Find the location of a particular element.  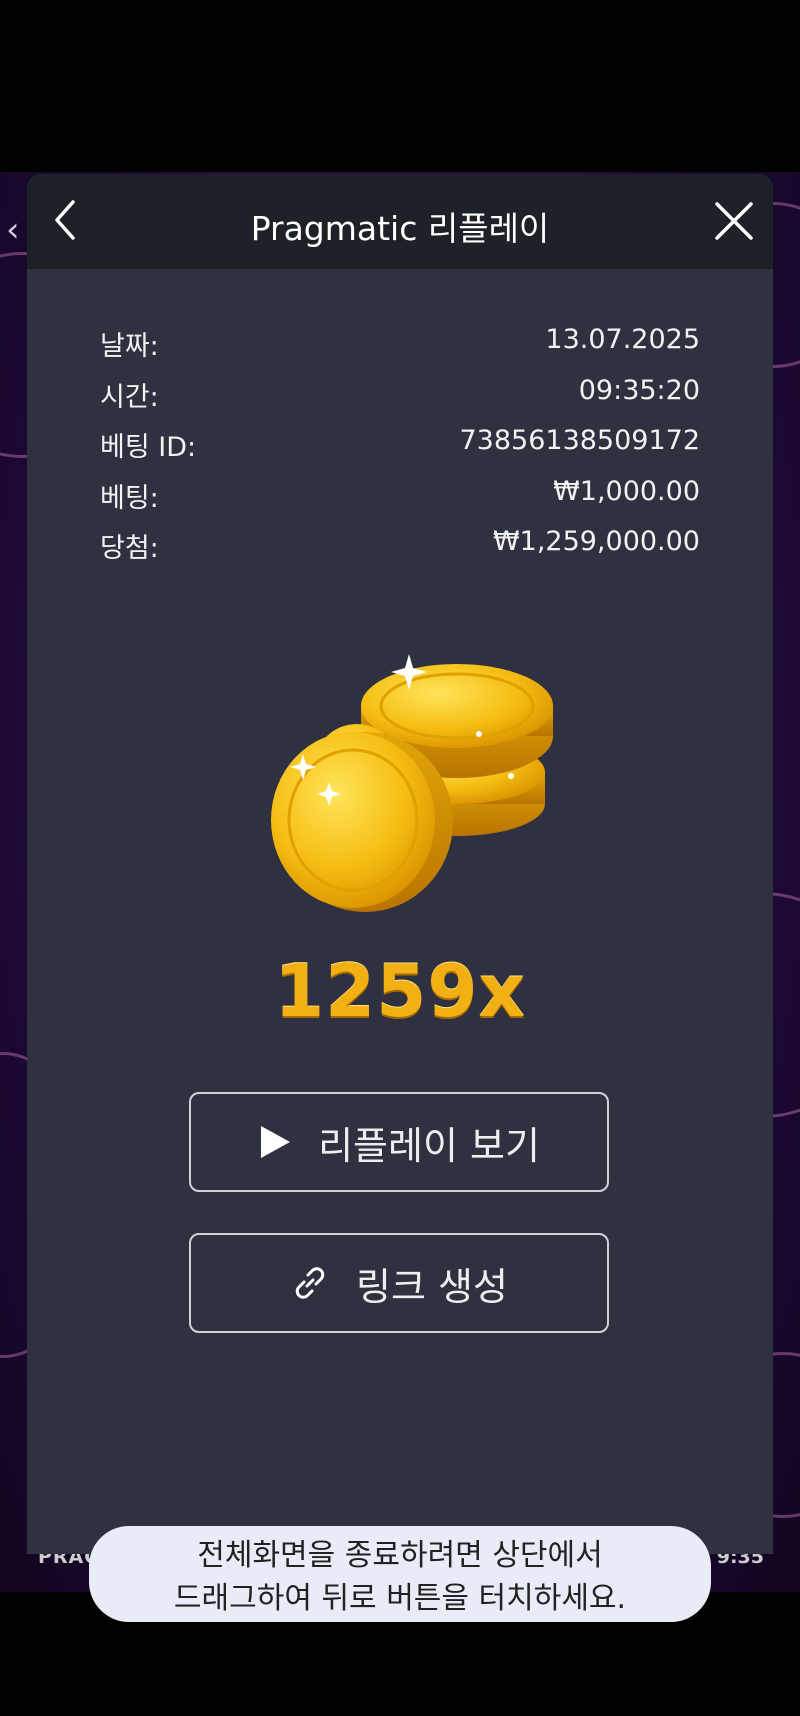

bet-label: 베팅: is located at coordinates (129, 498).